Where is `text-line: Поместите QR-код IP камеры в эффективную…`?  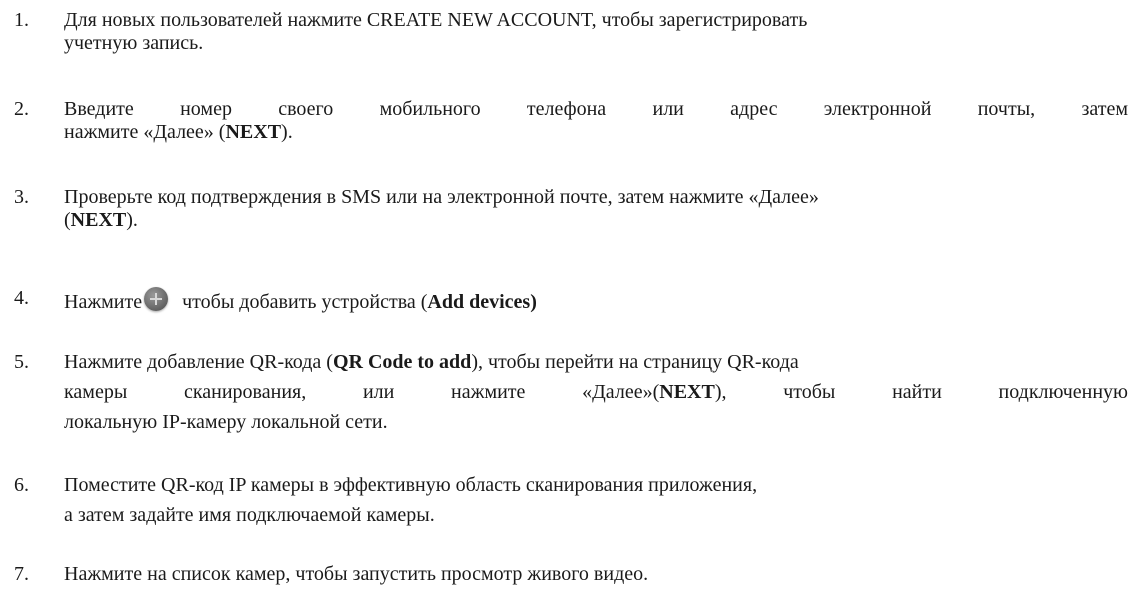
text-line: Поместите QR-код IP камеры в эффективную… is located at coordinates (411, 485).